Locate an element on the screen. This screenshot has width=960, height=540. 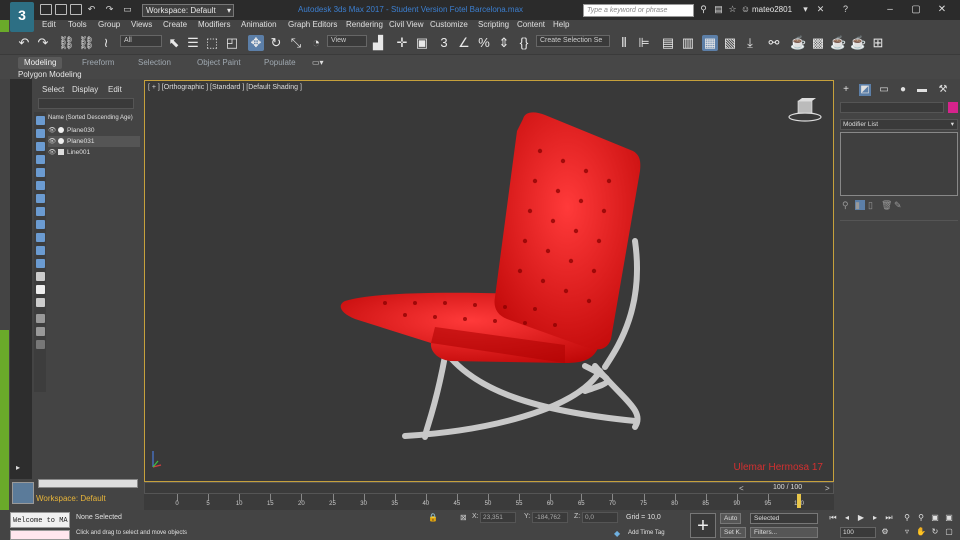
menu-content: Content is located at coordinates (531, 24).